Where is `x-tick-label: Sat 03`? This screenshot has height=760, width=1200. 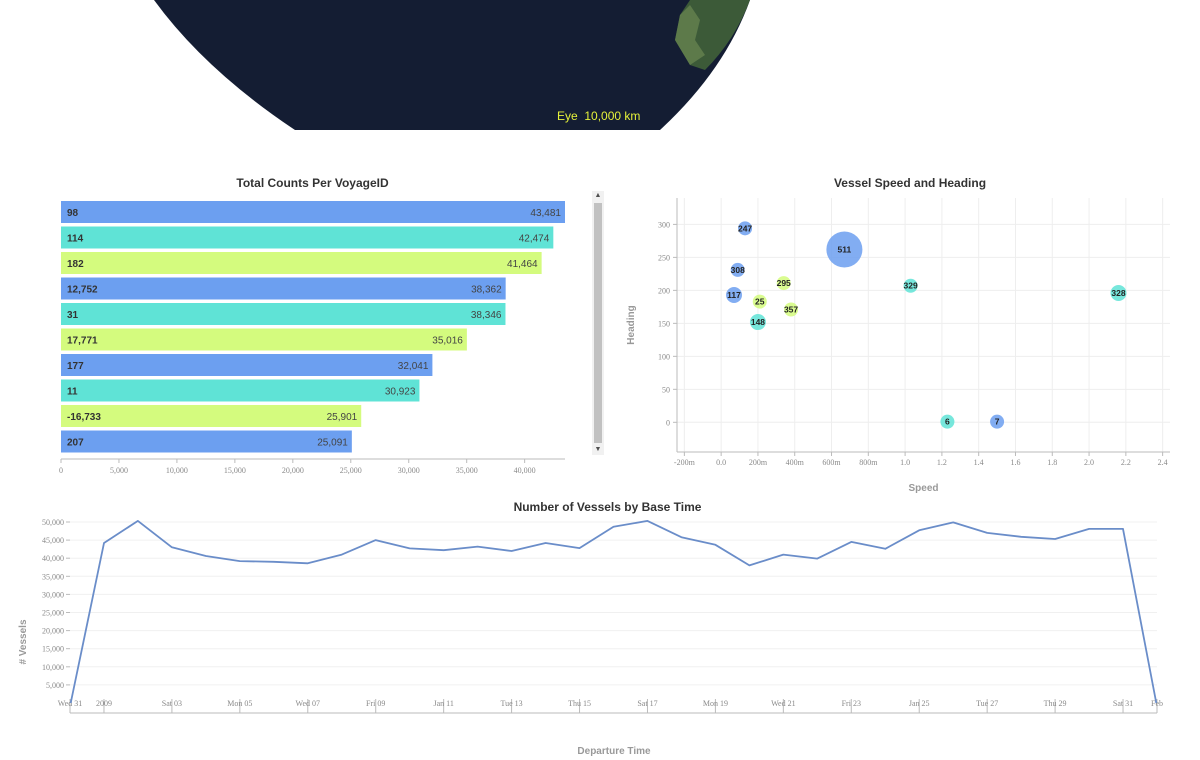 x-tick-label: Sat 03 is located at coordinates (172, 703).